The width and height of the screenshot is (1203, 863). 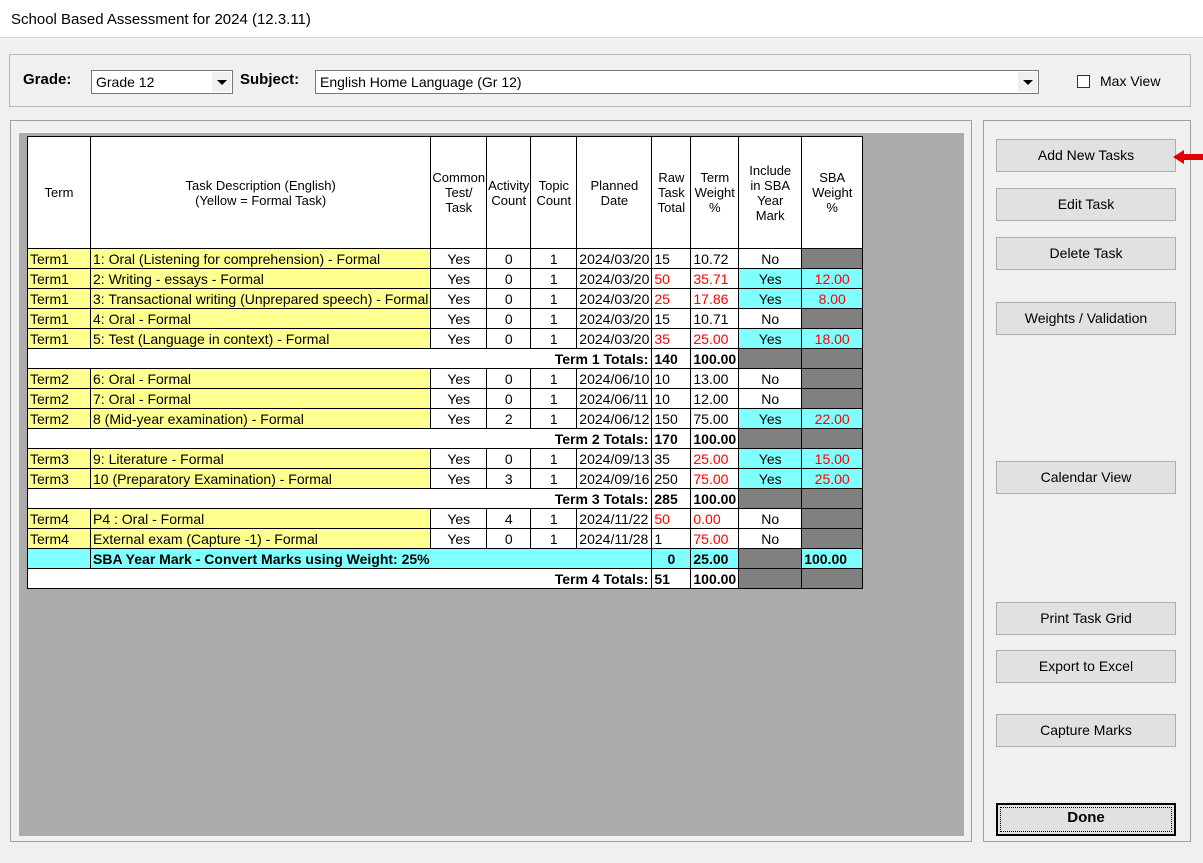 What do you see at coordinates (1086, 318) in the screenshot?
I see `weights-validation-button: Weights / Validation` at bounding box center [1086, 318].